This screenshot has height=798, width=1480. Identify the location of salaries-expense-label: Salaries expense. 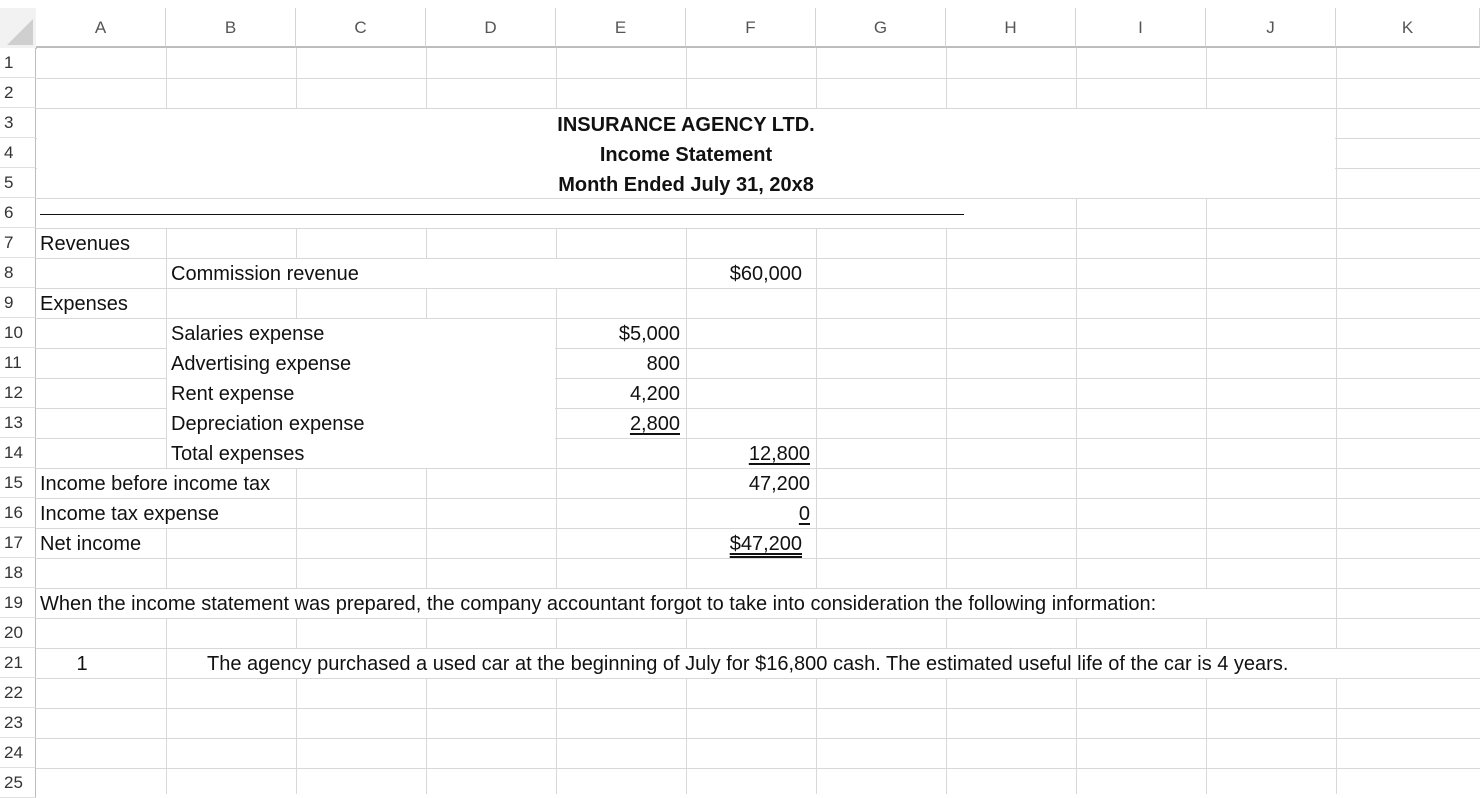
(247, 334).